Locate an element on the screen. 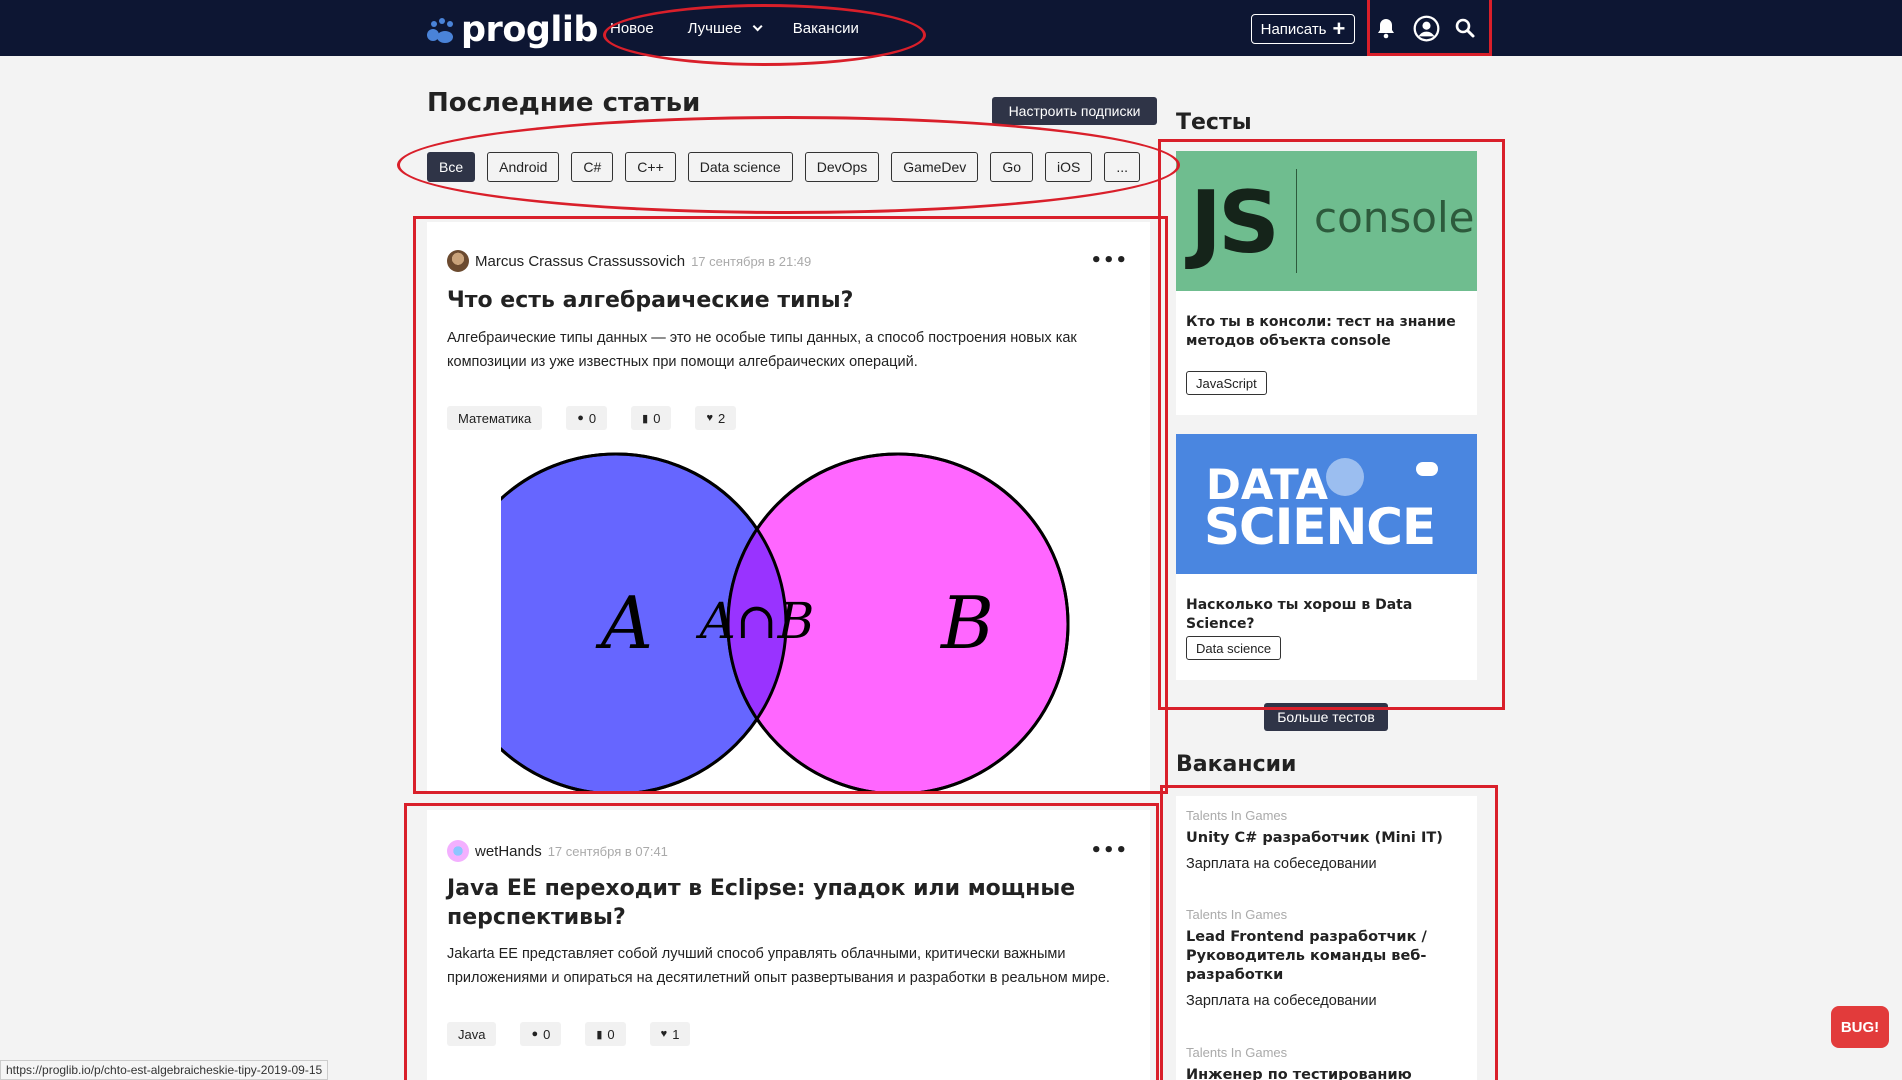 The image size is (1902, 1080). test-cover-image: JS console is located at coordinates (1326, 221).